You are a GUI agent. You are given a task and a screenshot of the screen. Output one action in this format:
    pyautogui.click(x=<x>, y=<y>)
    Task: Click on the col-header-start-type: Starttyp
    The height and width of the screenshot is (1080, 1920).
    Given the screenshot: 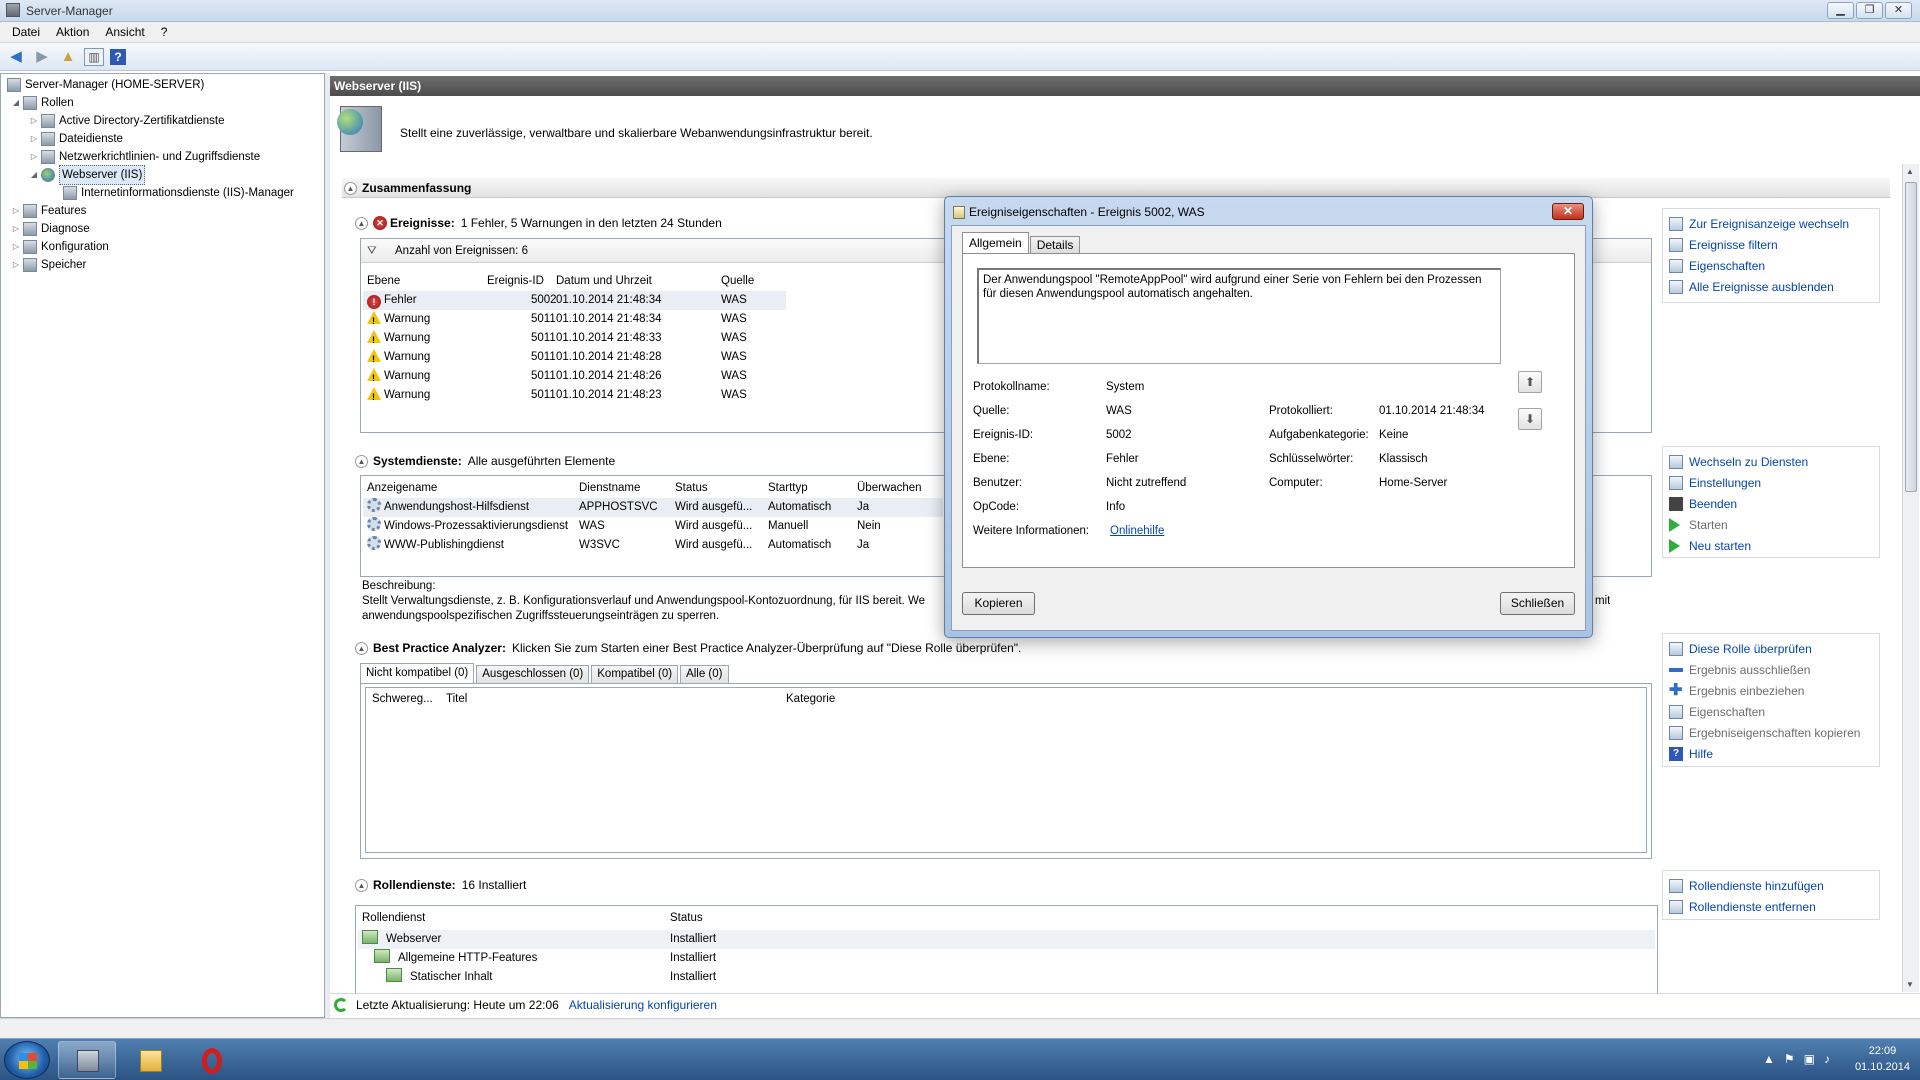 What is the action you would take?
    pyautogui.click(x=788, y=488)
    